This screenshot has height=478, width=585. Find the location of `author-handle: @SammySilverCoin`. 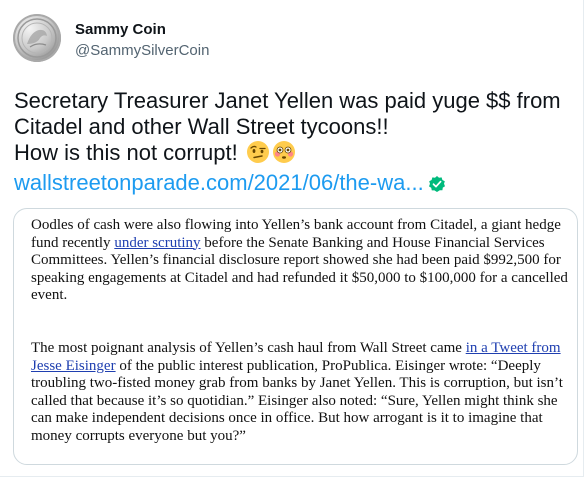

author-handle: @SammySilverCoin is located at coordinates (142, 50).